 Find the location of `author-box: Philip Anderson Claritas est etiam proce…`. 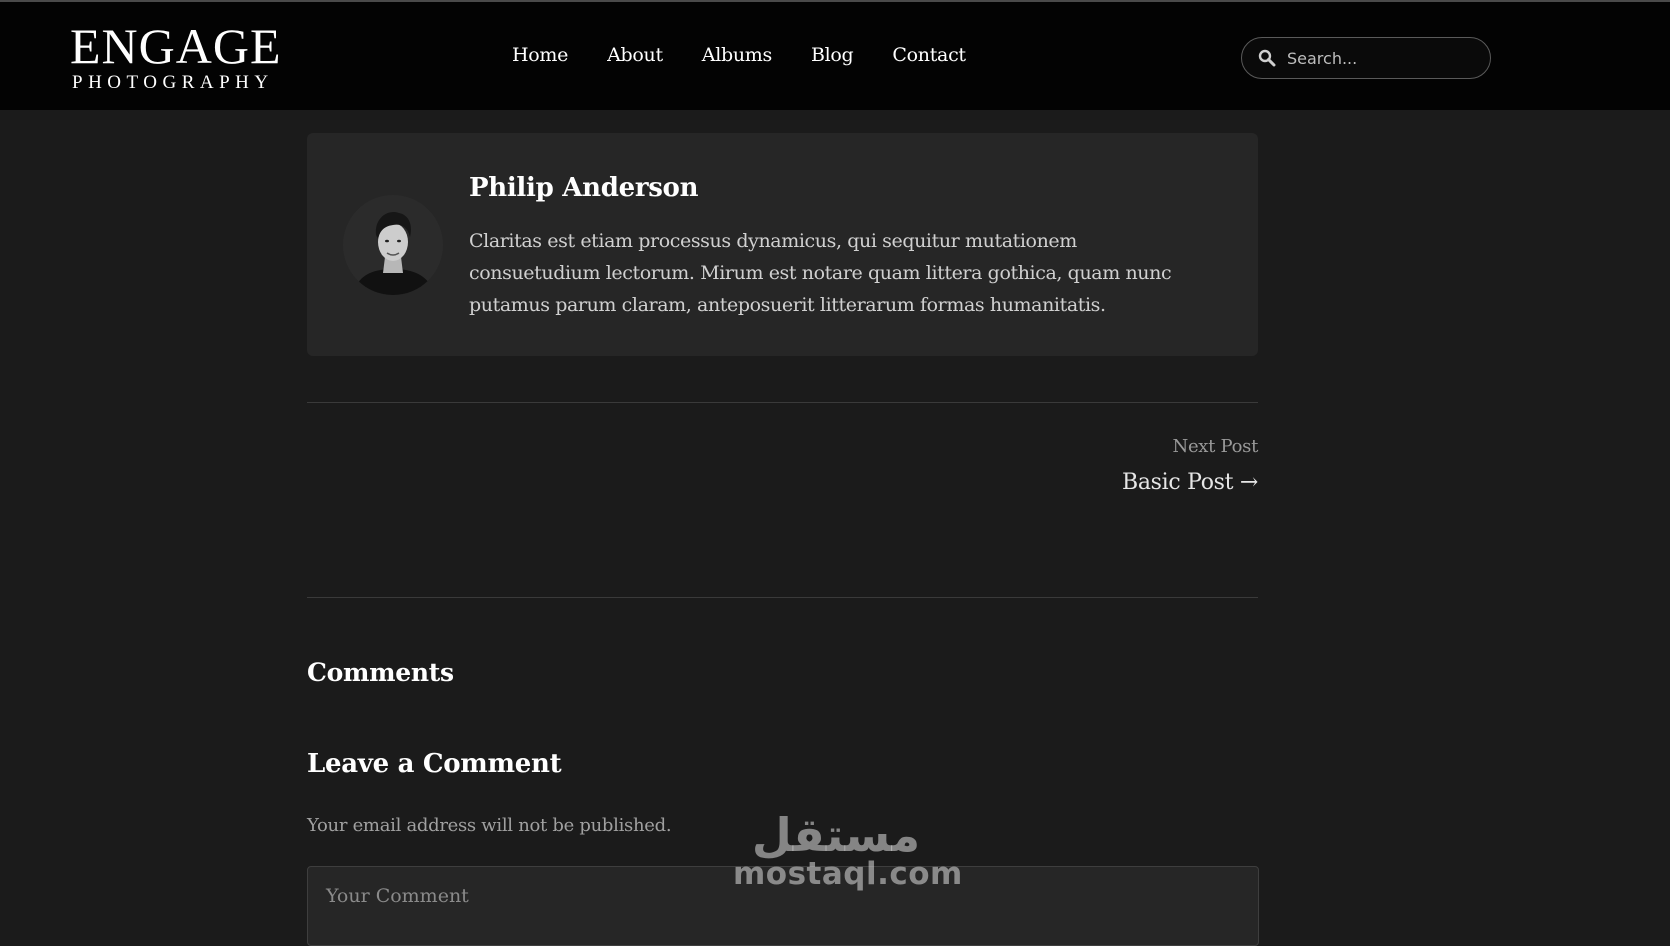

author-box: Philip Anderson Claritas est etiam proce… is located at coordinates (782, 244).